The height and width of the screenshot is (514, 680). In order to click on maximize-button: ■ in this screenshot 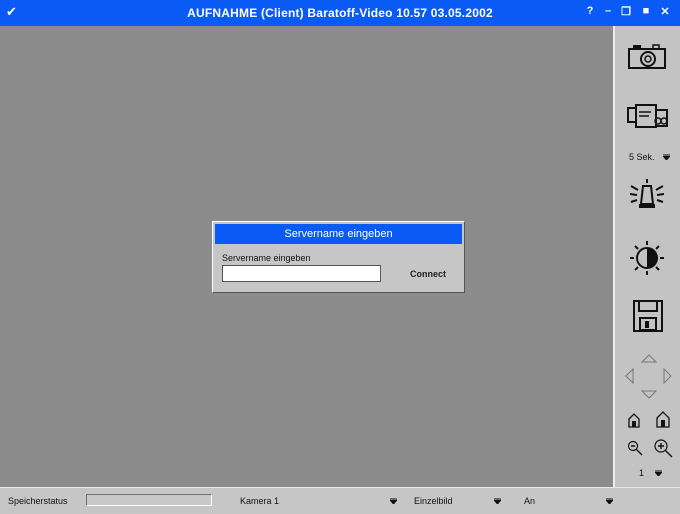, I will do `click(646, 11)`.